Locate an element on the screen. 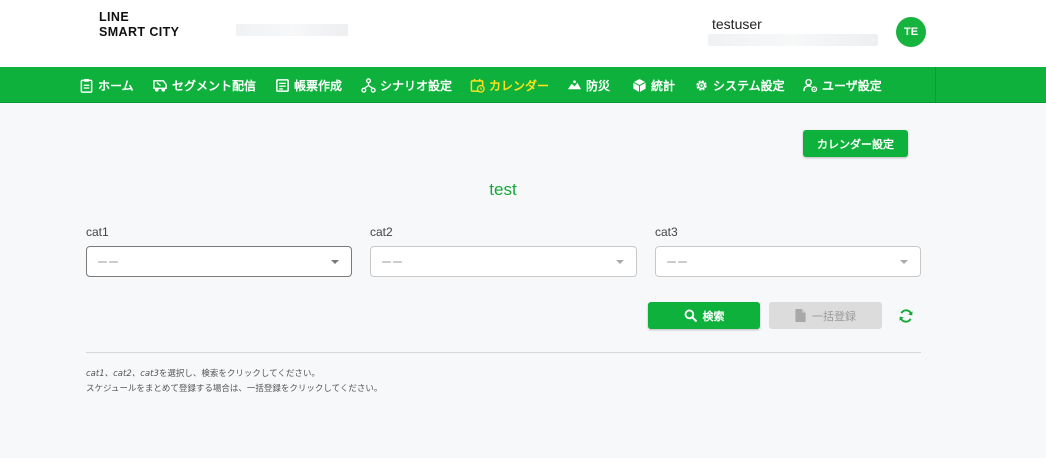 The image size is (1046, 458). search-label: 検索 is located at coordinates (713, 316).